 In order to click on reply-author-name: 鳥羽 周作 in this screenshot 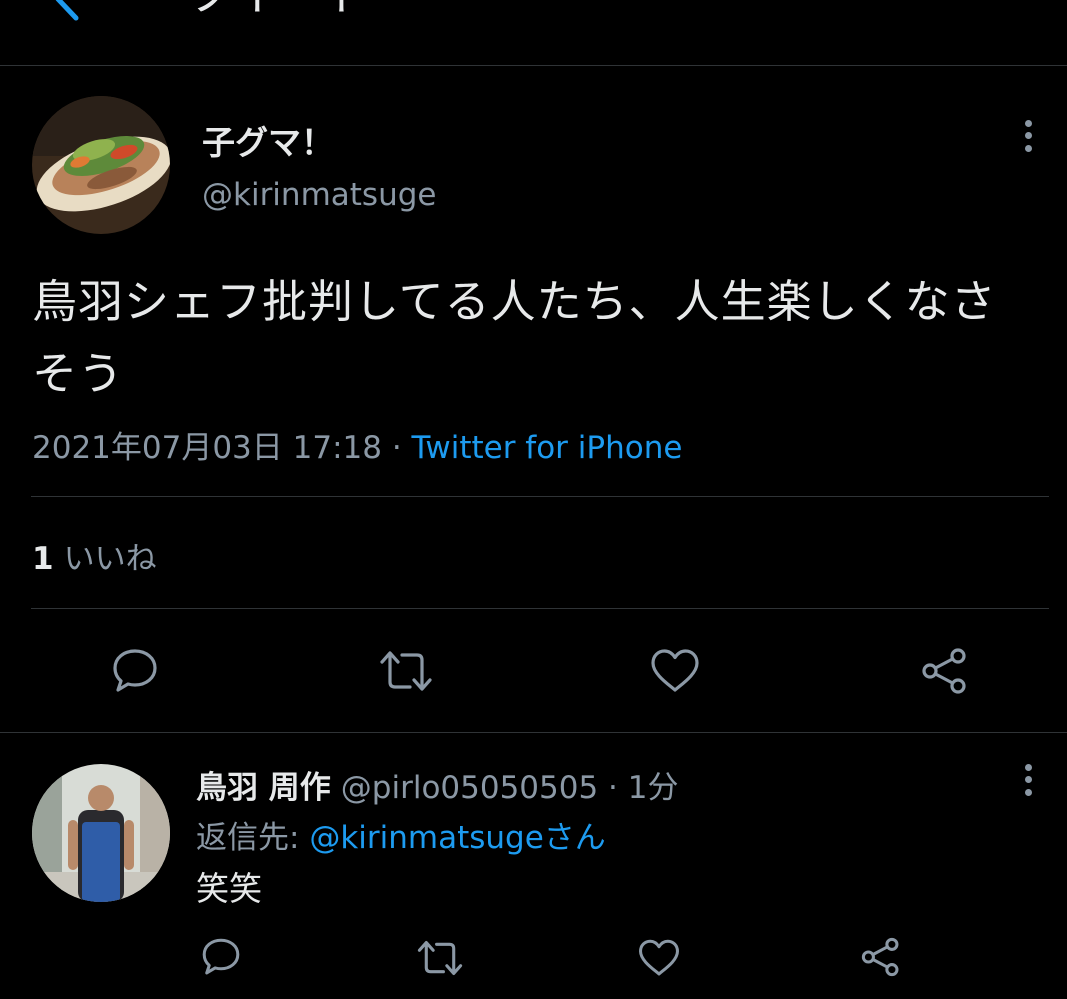, I will do `click(263, 788)`.